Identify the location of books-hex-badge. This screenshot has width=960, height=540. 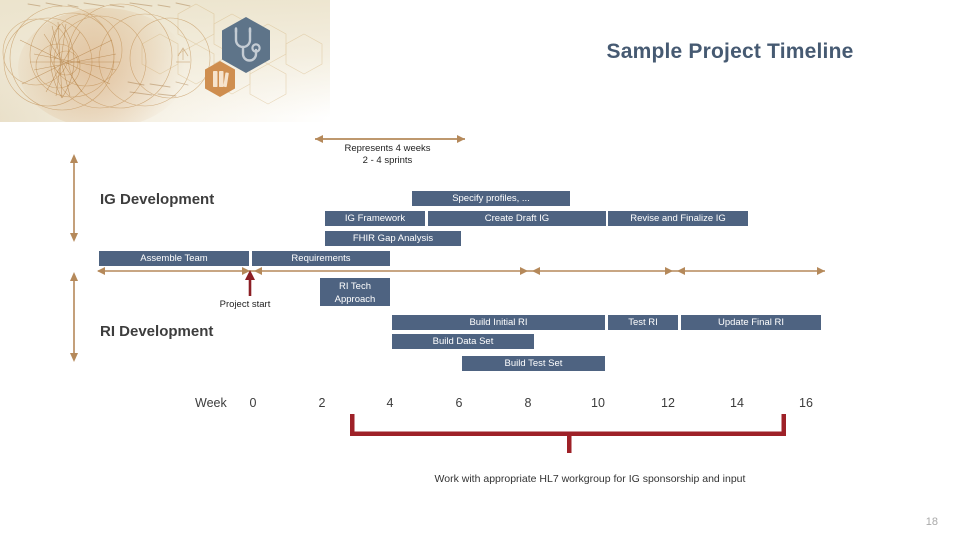
(220, 79).